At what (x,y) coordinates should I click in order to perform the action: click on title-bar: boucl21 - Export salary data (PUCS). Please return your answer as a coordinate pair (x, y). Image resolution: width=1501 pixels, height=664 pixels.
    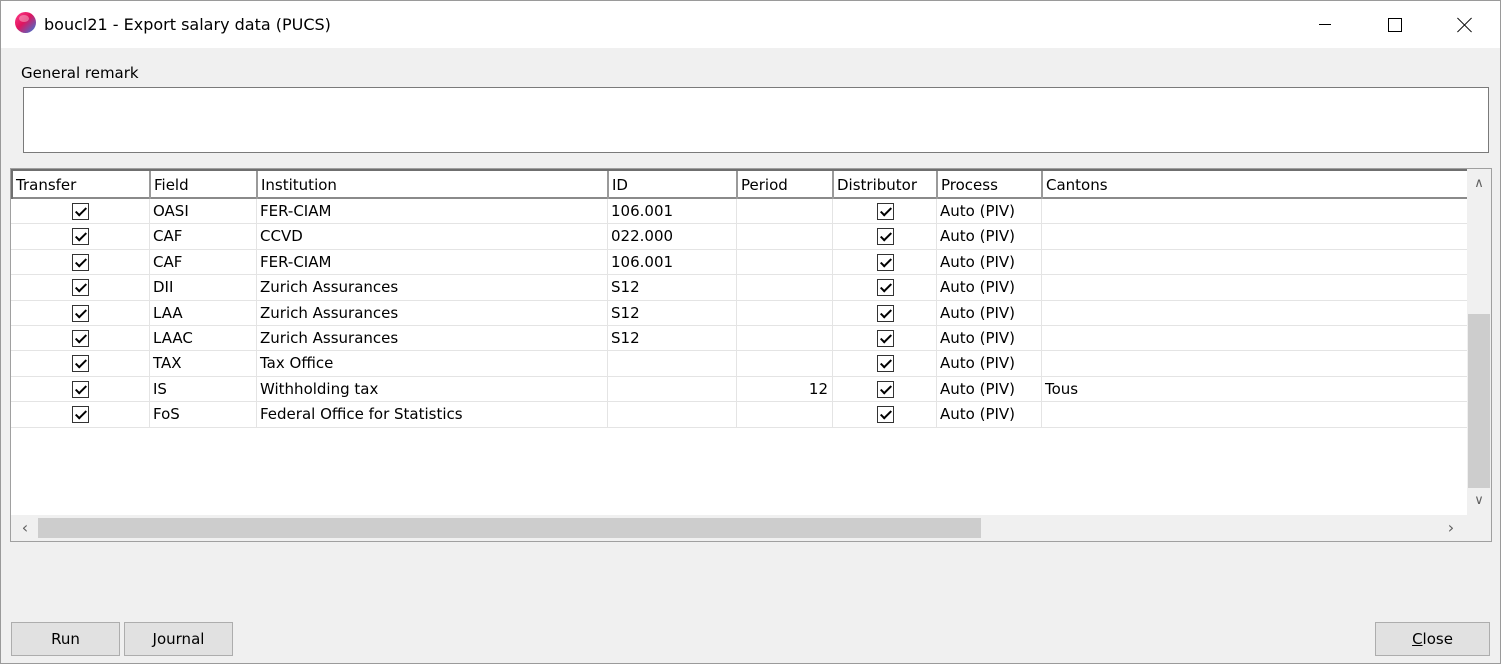
    Looking at the image, I should click on (750, 24).